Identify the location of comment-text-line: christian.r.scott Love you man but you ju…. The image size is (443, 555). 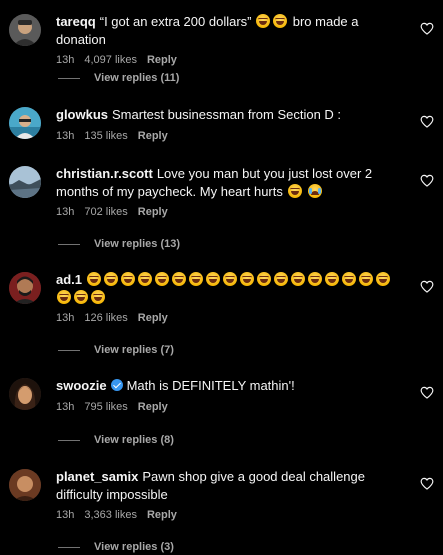
(231, 182).